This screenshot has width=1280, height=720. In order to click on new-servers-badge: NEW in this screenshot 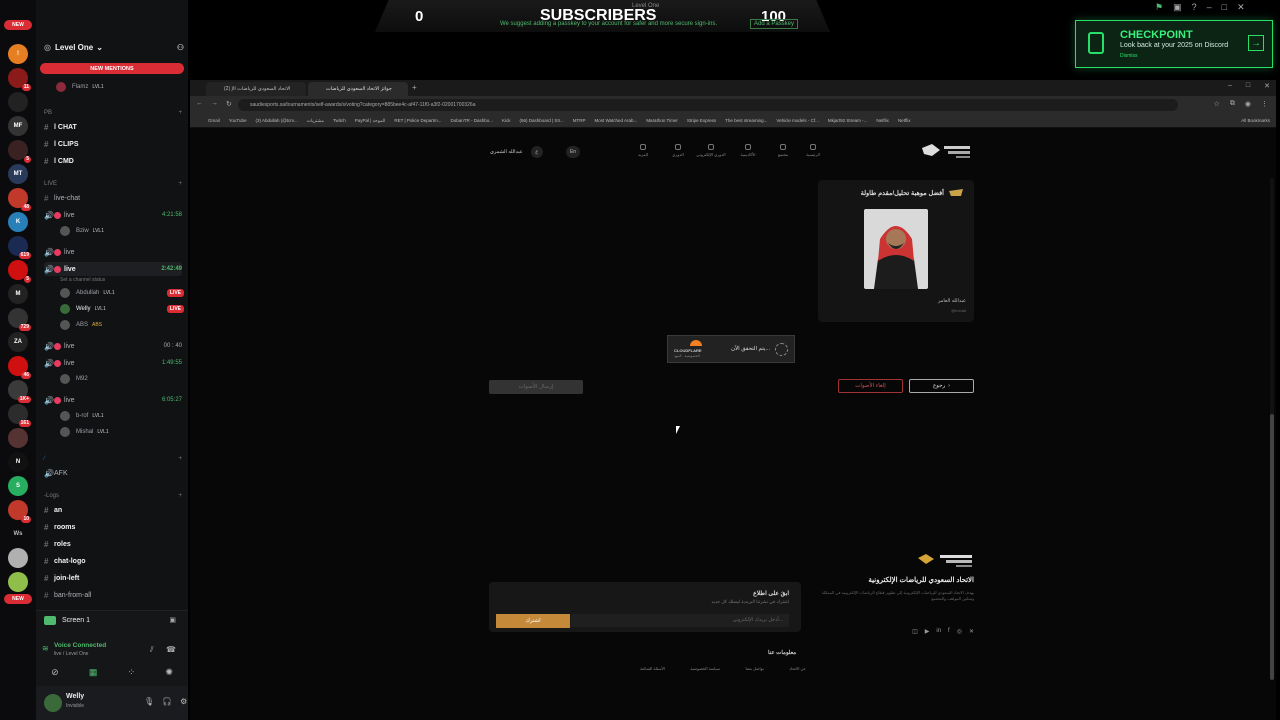, I will do `click(18, 599)`.